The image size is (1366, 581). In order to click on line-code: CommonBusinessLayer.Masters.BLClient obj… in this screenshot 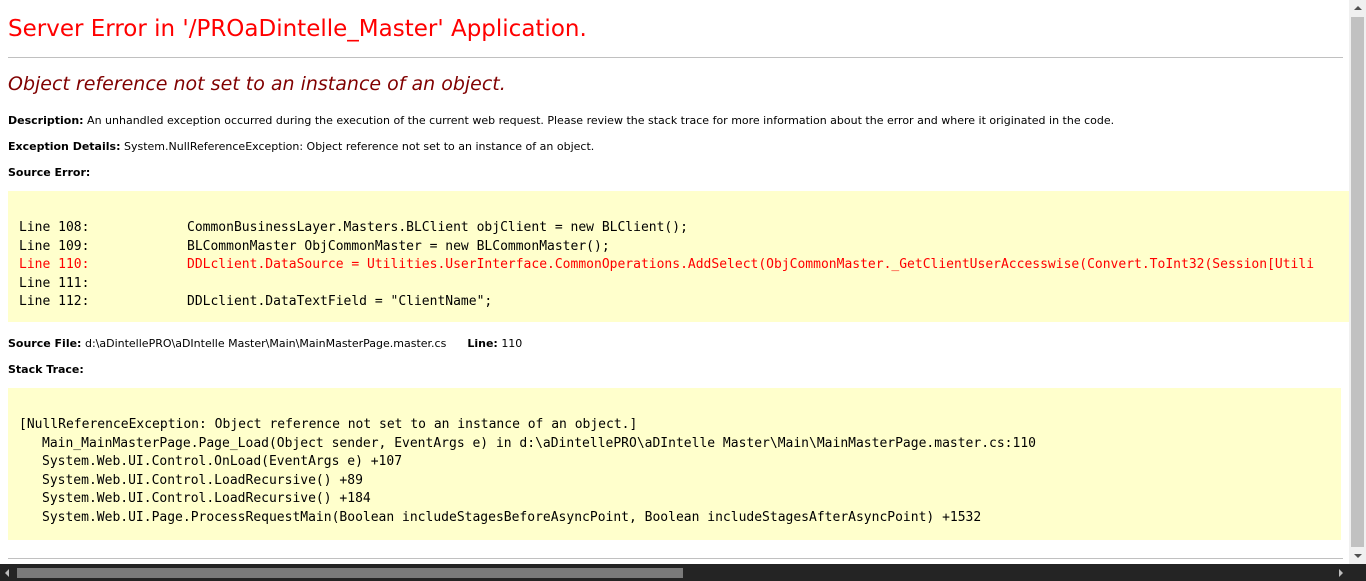, I will do `click(437, 227)`.